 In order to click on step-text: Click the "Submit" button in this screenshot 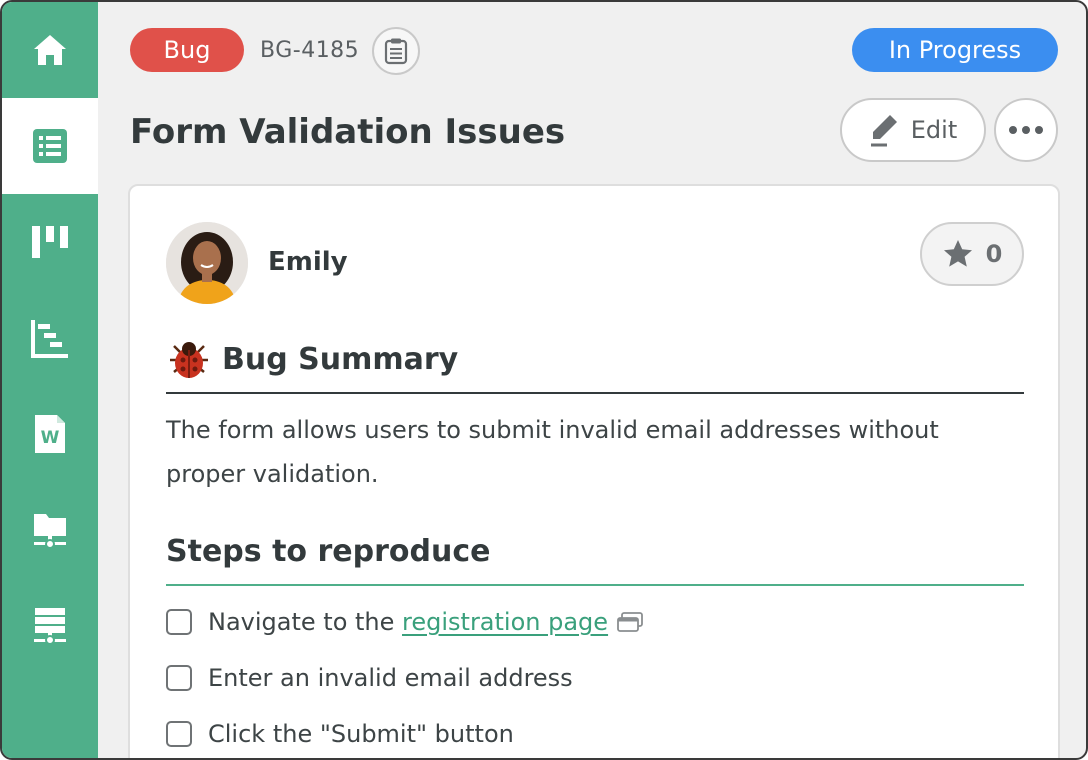, I will do `click(361, 734)`.